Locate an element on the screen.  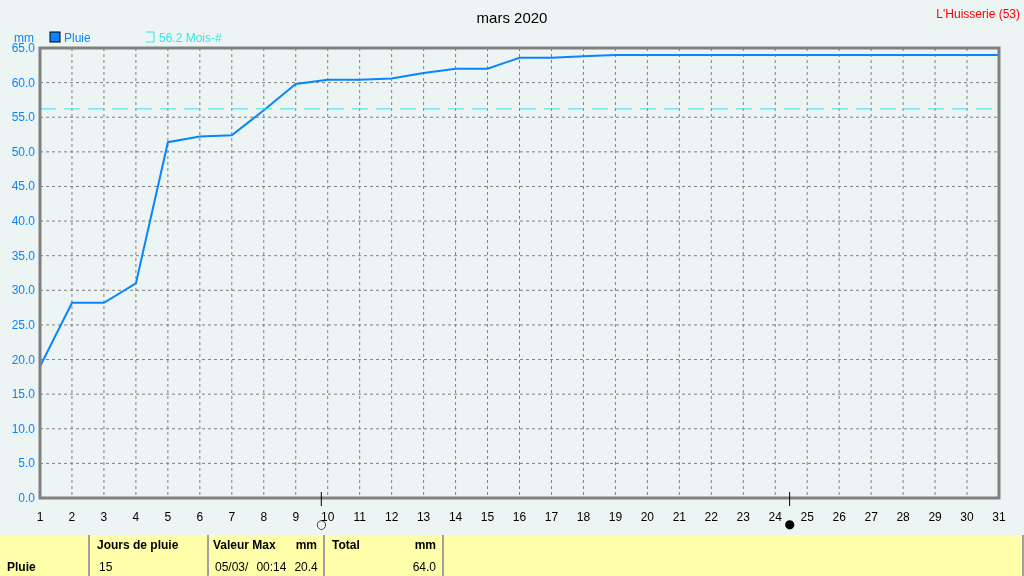
y-tick-label: 20.0 is located at coordinates (23, 359).